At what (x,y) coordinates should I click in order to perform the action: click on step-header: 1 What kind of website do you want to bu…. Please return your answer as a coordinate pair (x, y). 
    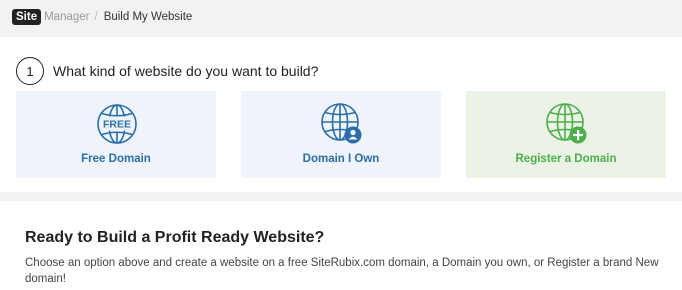
    Looking at the image, I should click on (167, 71).